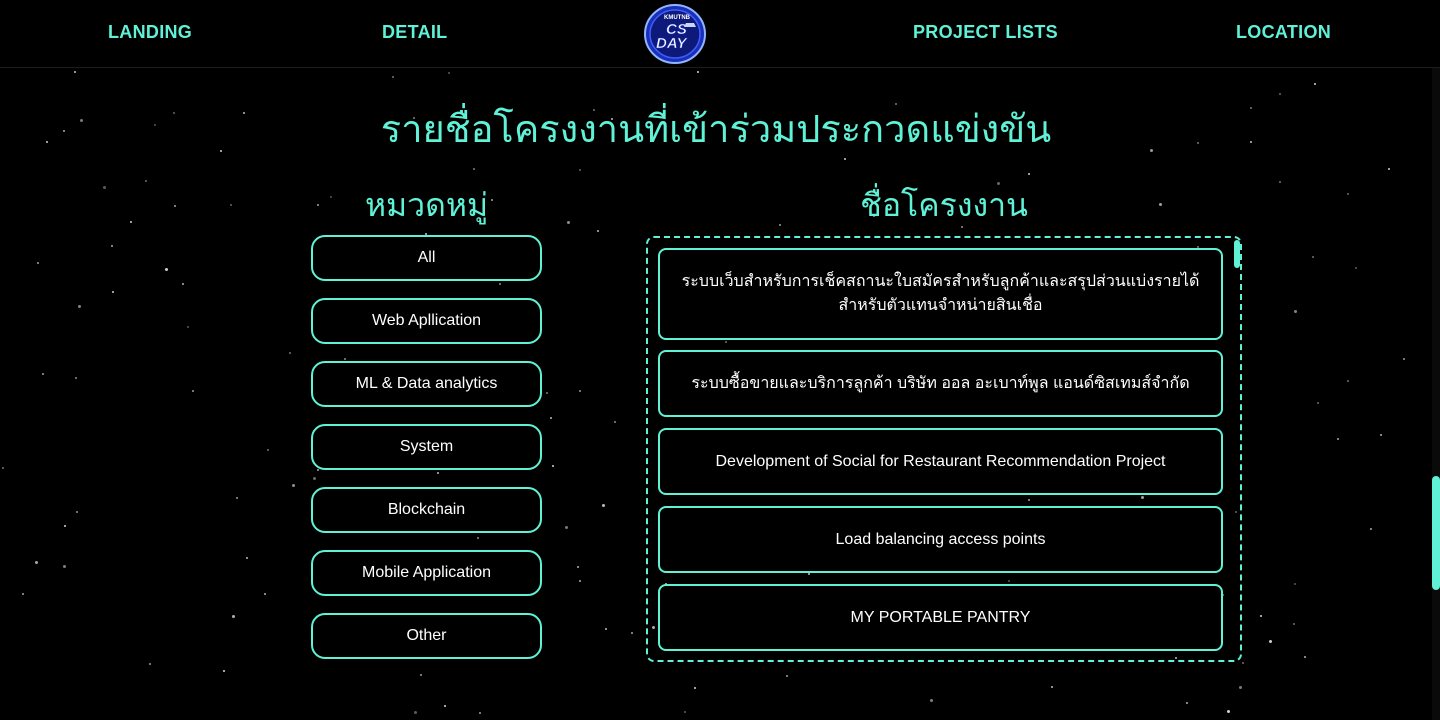 This screenshot has height=720, width=1440. I want to click on category-heading: หมวดหมู่, so click(426, 205).